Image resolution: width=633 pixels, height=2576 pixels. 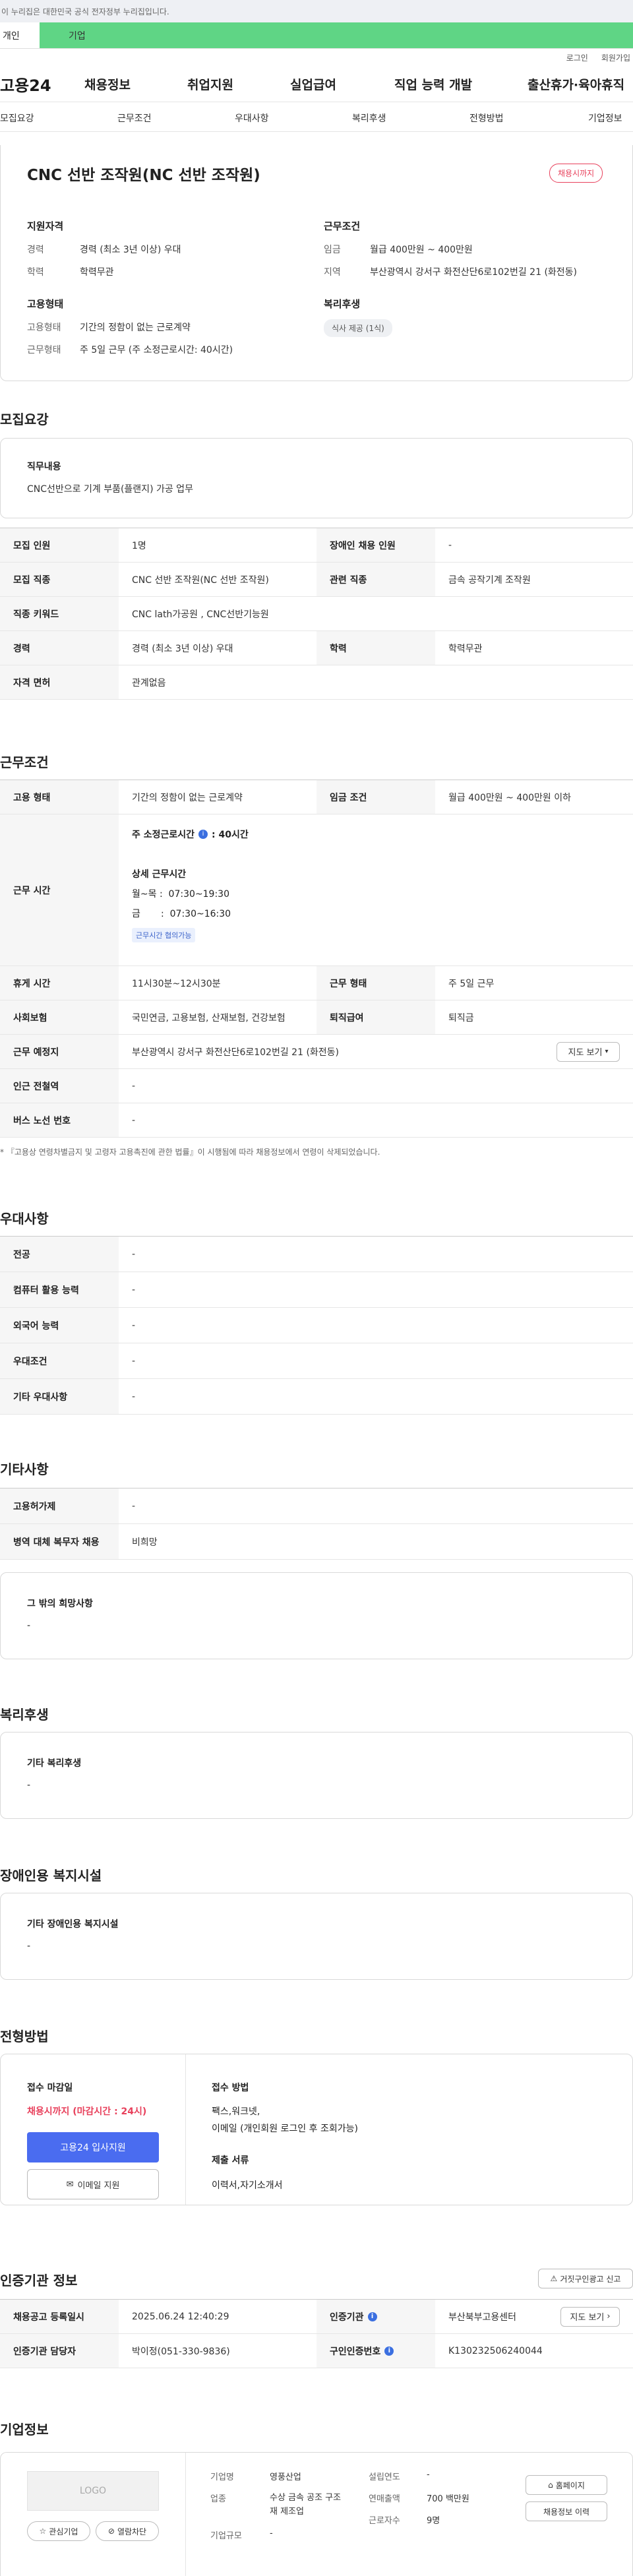 What do you see at coordinates (98, 2185) in the screenshot?
I see `email-apply-label: 이메일 지원` at bounding box center [98, 2185].